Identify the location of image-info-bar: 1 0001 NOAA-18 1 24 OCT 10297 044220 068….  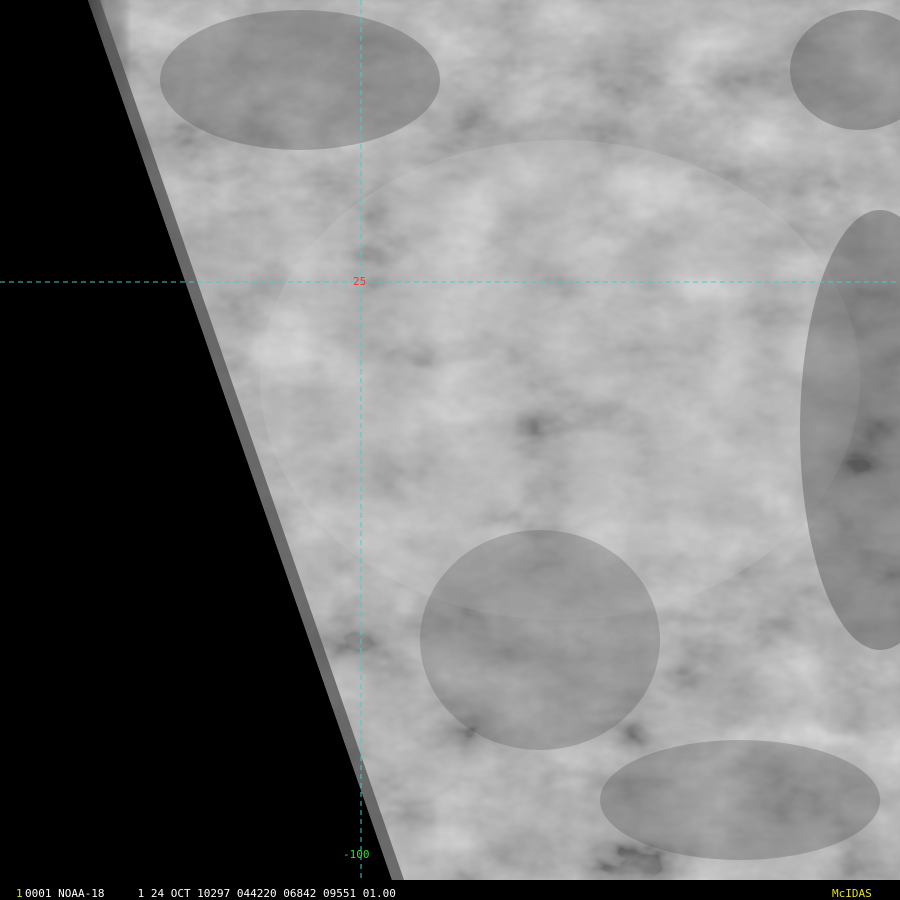
(450, 893).